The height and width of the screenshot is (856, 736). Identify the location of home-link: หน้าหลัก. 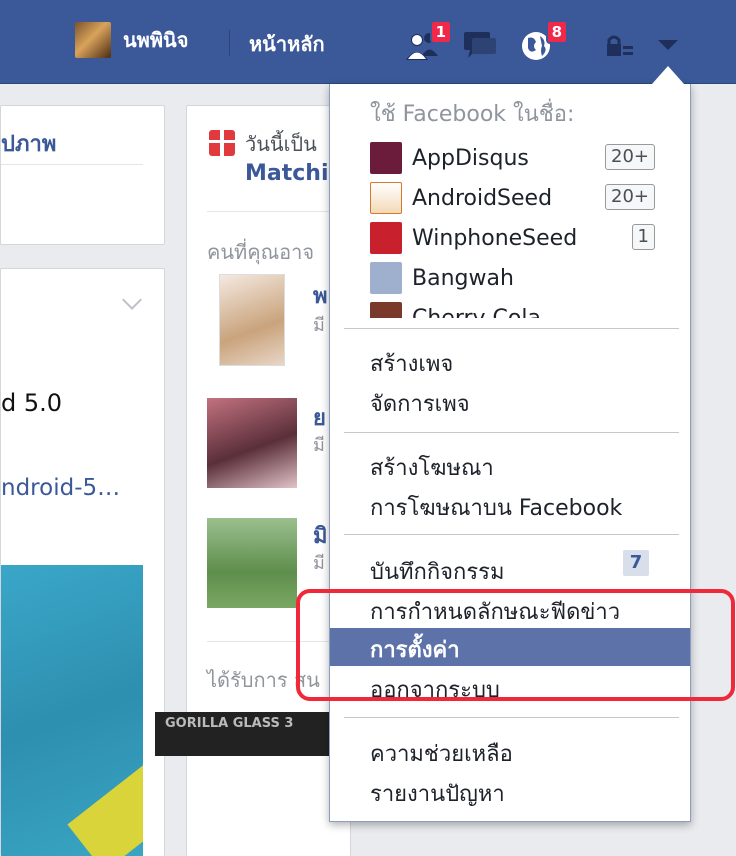
(287, 44).